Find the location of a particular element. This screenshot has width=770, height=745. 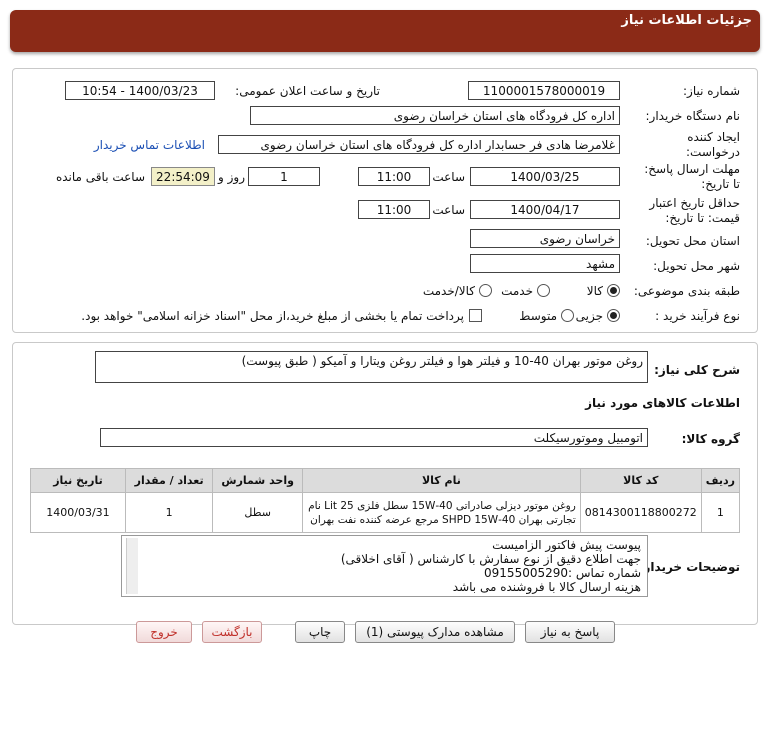

deadline-time-field: 11:00 is located at coordinates (394, 176).